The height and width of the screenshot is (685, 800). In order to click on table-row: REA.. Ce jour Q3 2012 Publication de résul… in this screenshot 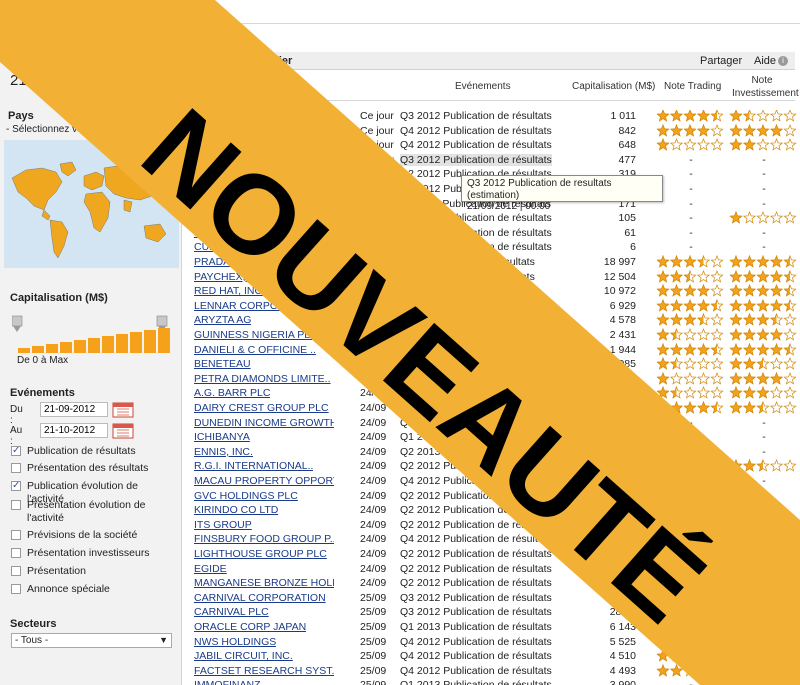, I will do `click(494, 161)`.